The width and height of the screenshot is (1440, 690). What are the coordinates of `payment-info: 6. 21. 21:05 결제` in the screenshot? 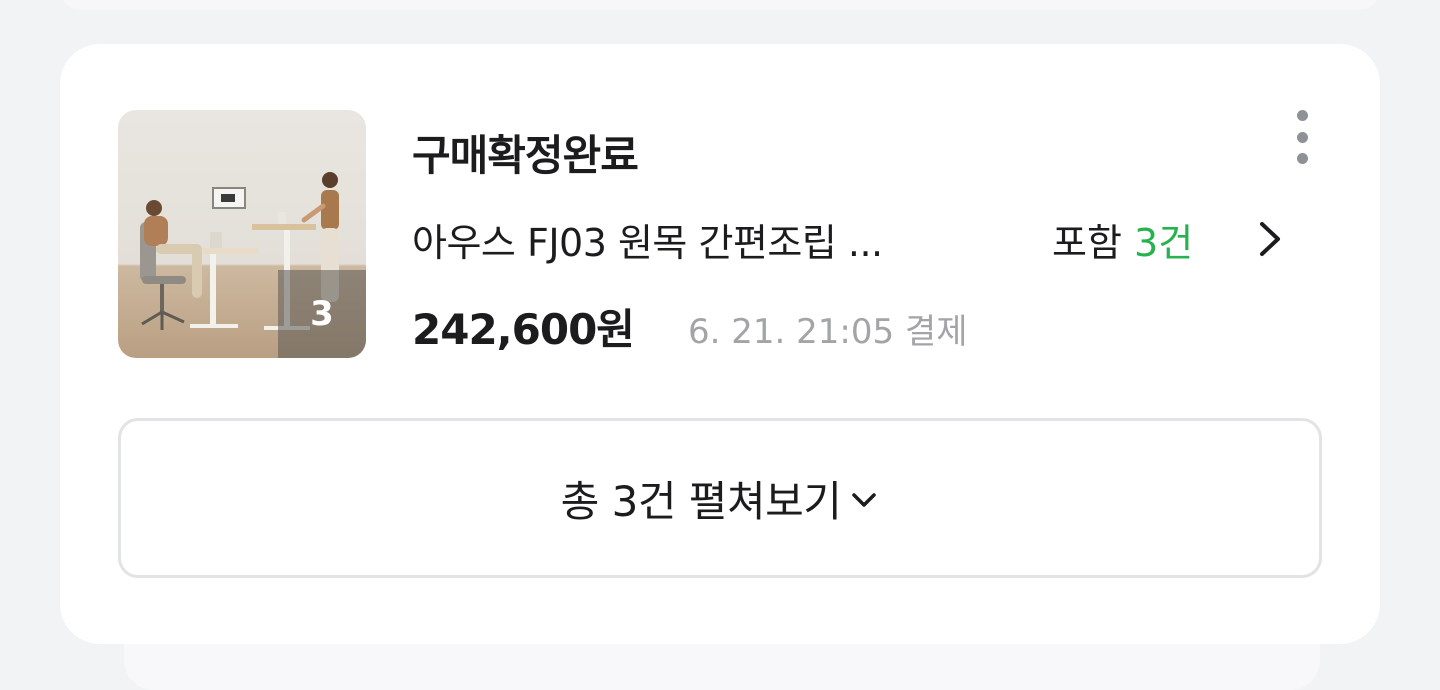 It's located at (828, 332).